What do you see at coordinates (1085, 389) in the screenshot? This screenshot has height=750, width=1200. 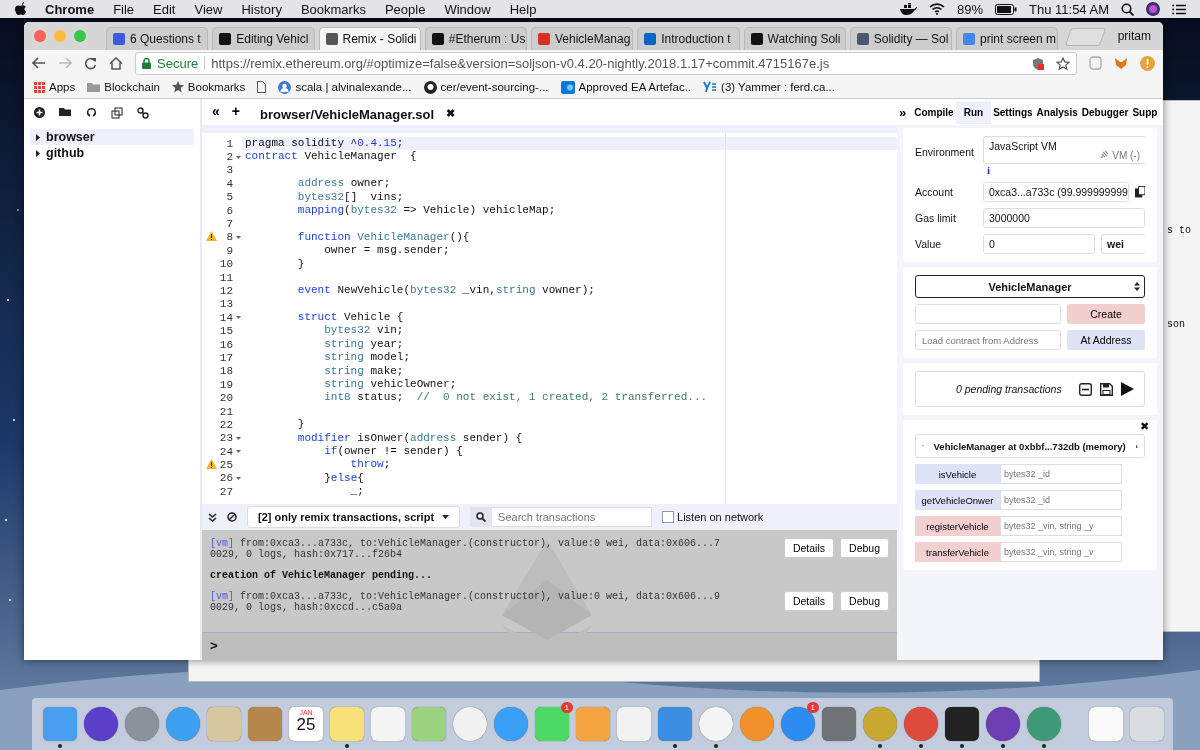 I see `minus-box-icon` at bounding box center [1085, 389].